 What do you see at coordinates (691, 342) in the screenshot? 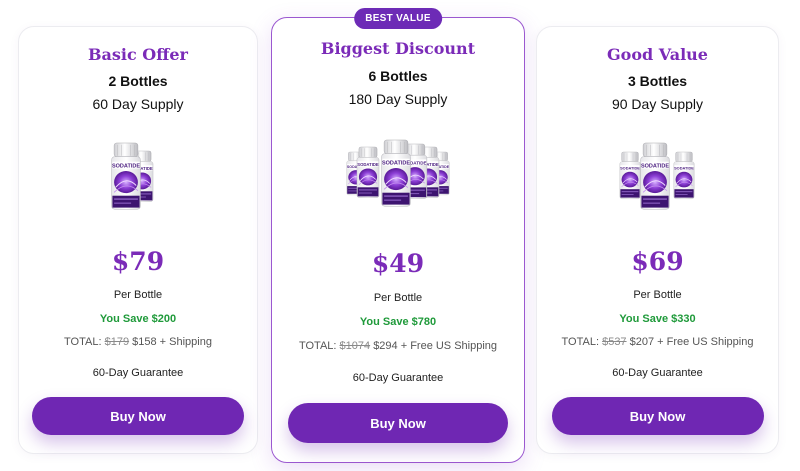
I see `discounted-total: $207 + Free US Shipping` at bounding box center [691, 342].